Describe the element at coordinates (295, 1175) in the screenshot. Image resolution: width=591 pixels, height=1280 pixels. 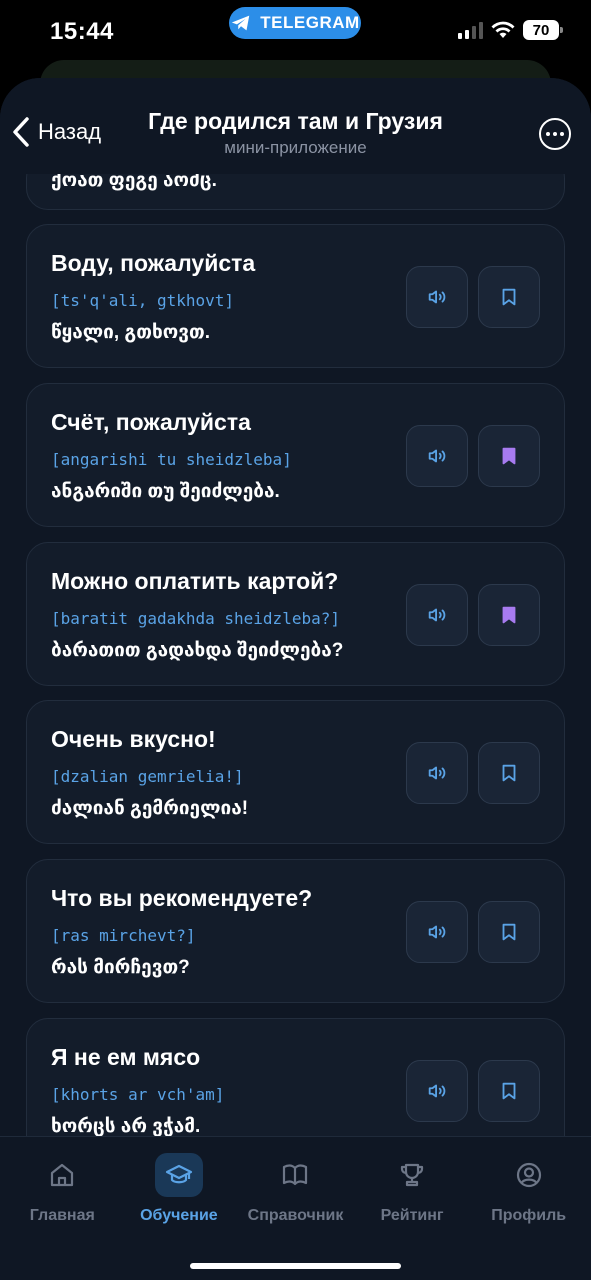
I see `book-icon` at that location.